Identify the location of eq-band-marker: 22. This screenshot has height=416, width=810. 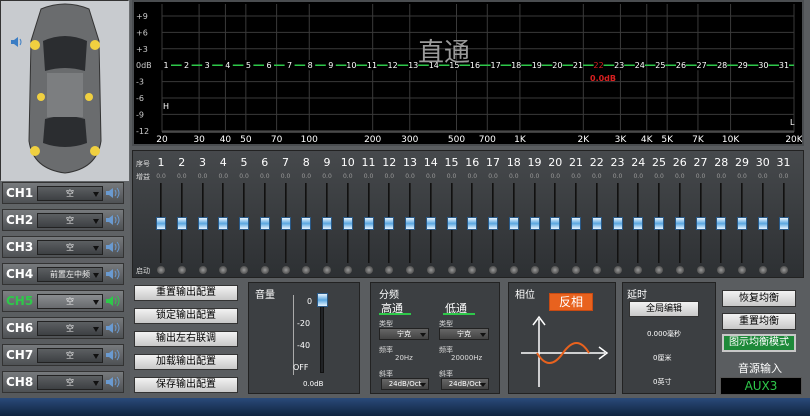
(599, 65).